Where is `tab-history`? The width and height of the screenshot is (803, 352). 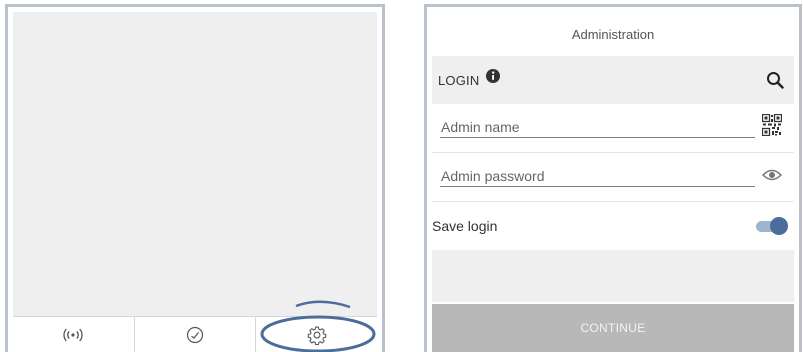 tab-history is located at coordinates (194, 334).